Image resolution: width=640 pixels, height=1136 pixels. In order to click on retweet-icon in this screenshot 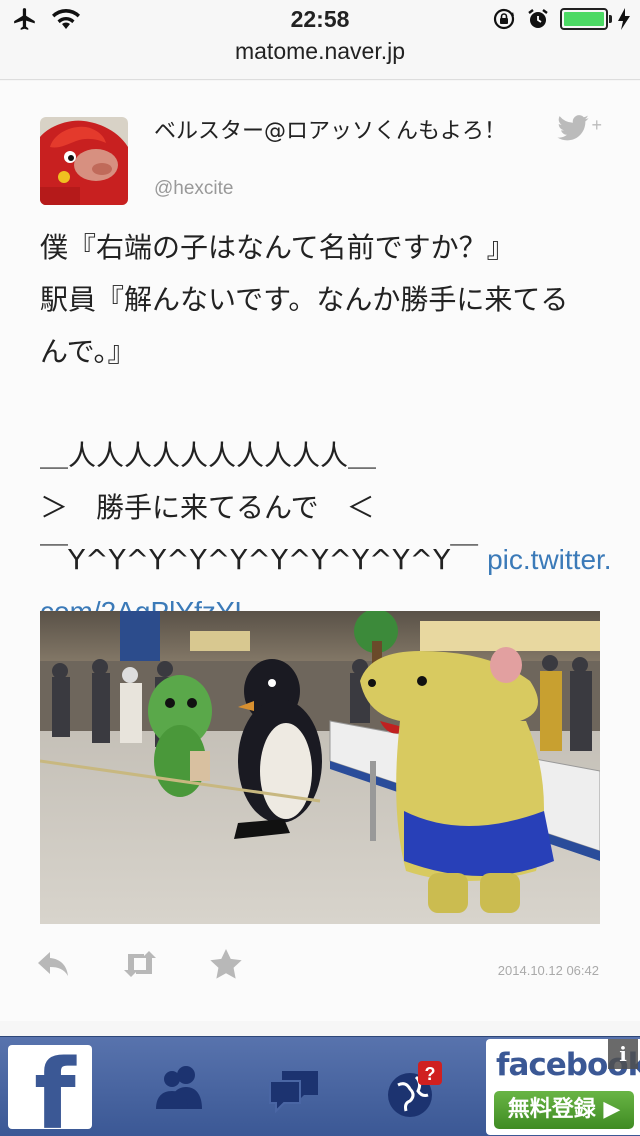, I will do `click(140, 964)`.